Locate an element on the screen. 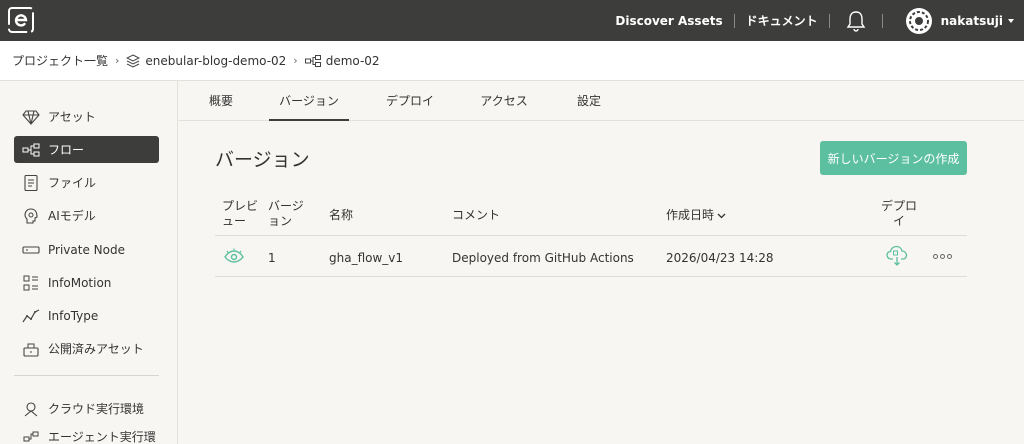 Image resolution: width=1024 pixels, height=444 pixels. tab-access: アクセス is located at coordinates (504, 101).